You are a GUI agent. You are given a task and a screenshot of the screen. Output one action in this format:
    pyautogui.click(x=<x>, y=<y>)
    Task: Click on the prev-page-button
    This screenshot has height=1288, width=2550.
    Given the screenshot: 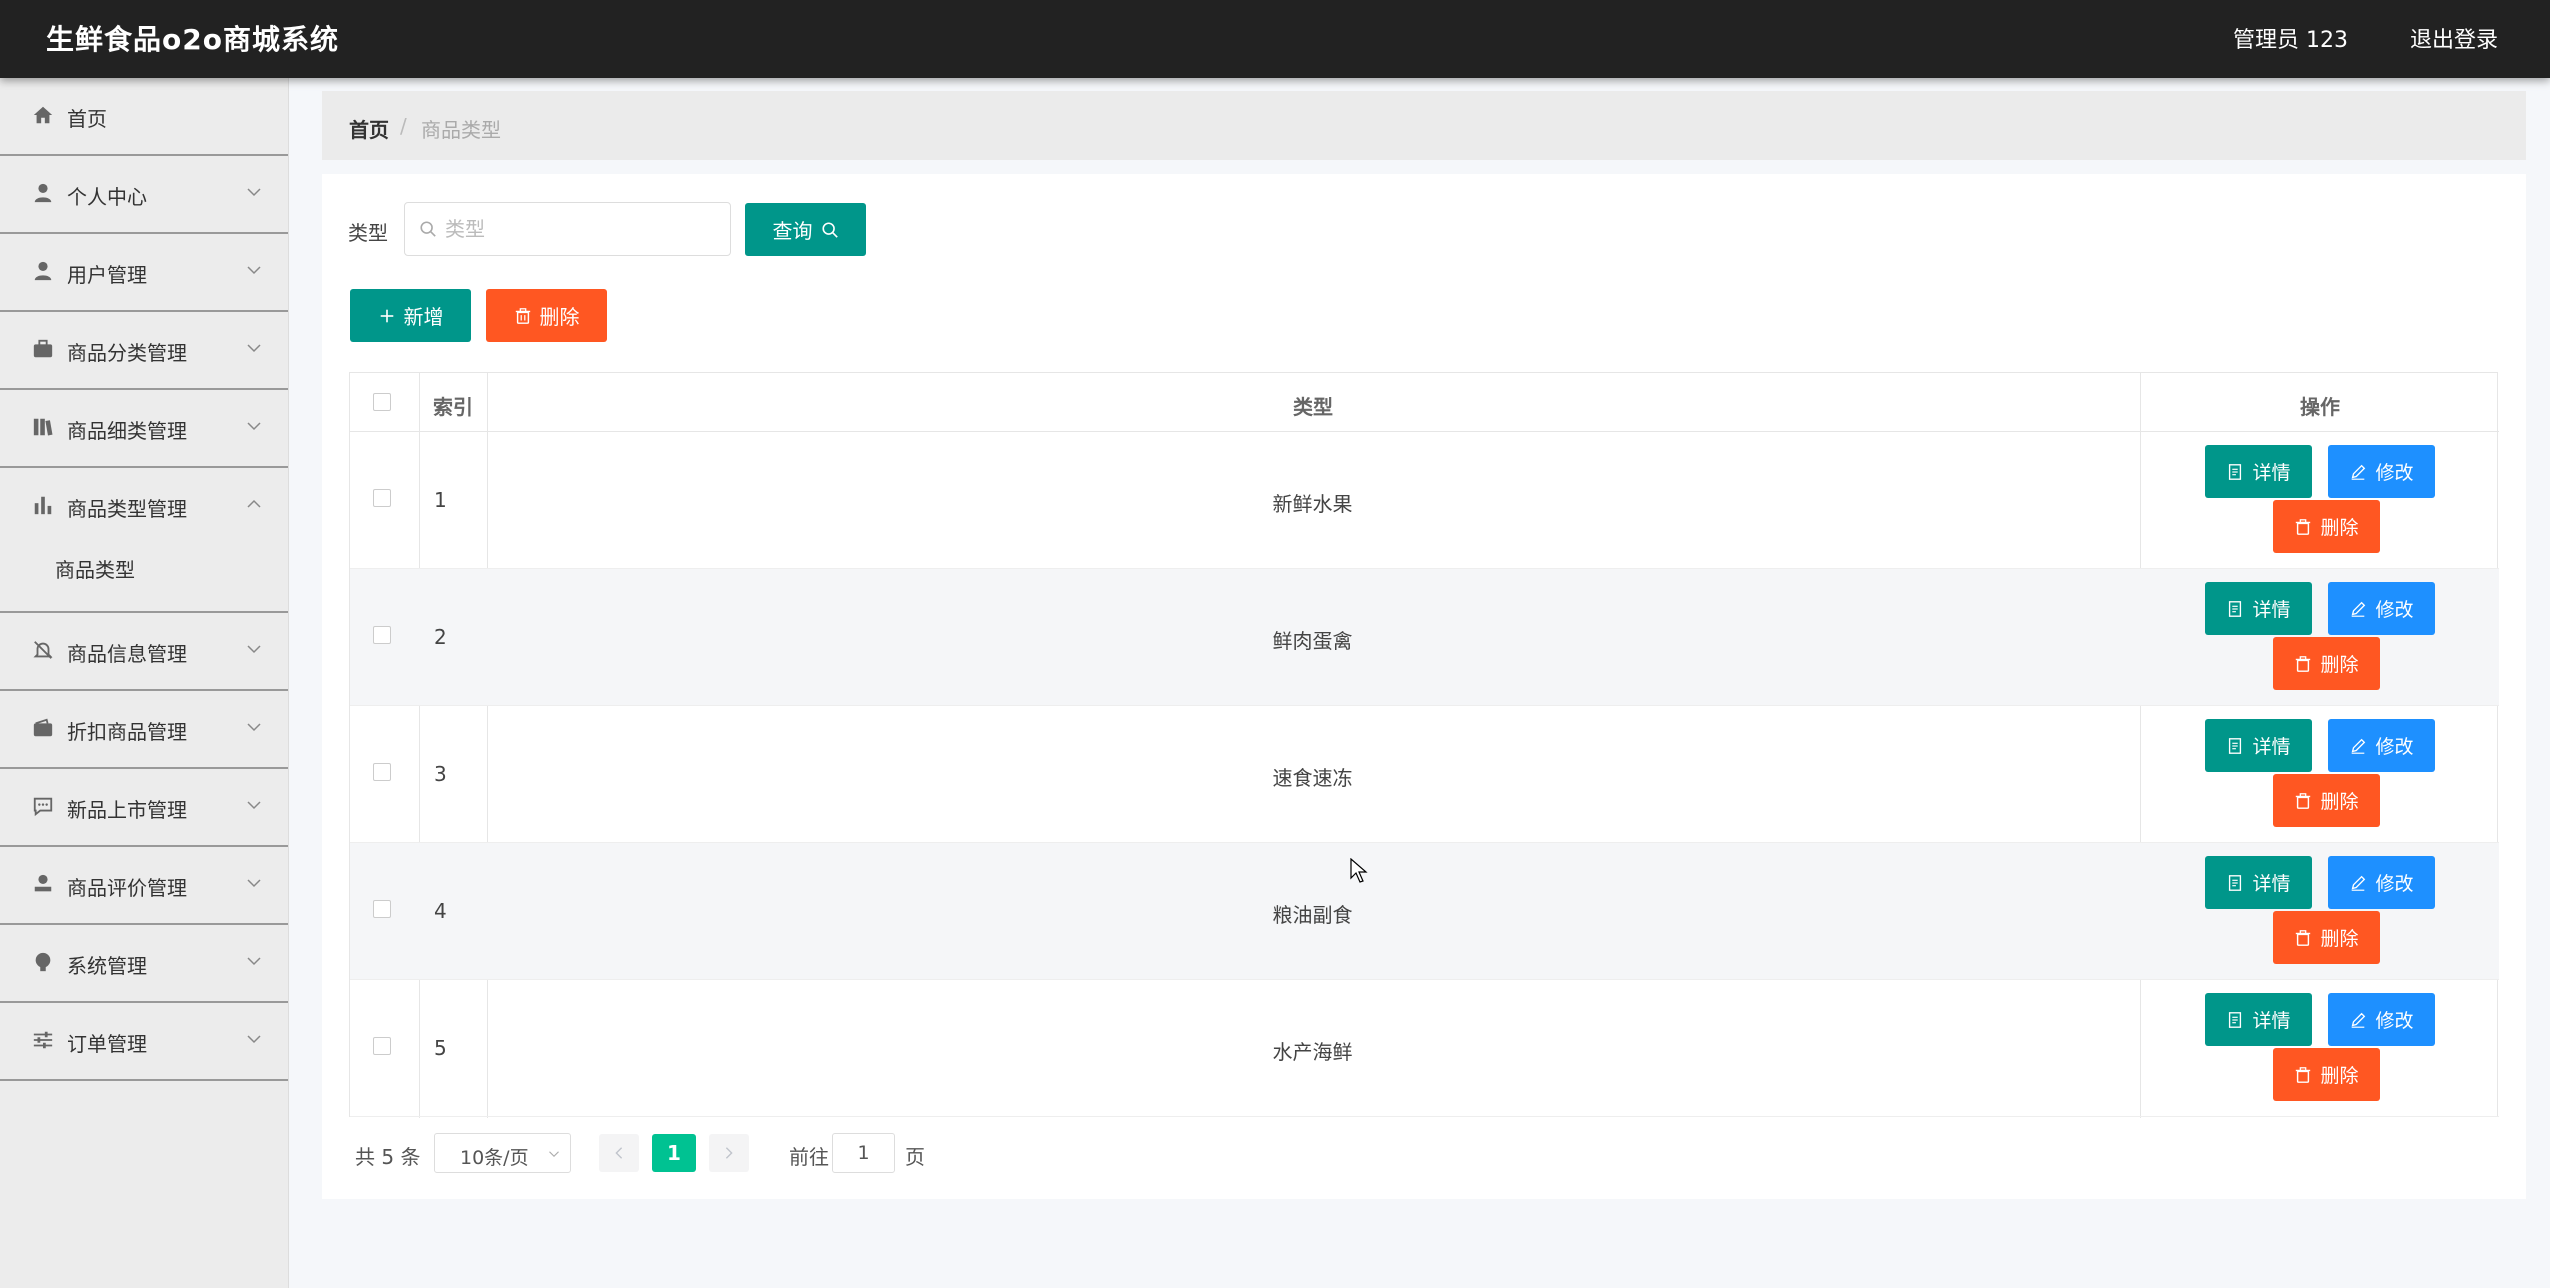 What is the action you would take?
    pyautogui.click(x=619, y=1153)
    